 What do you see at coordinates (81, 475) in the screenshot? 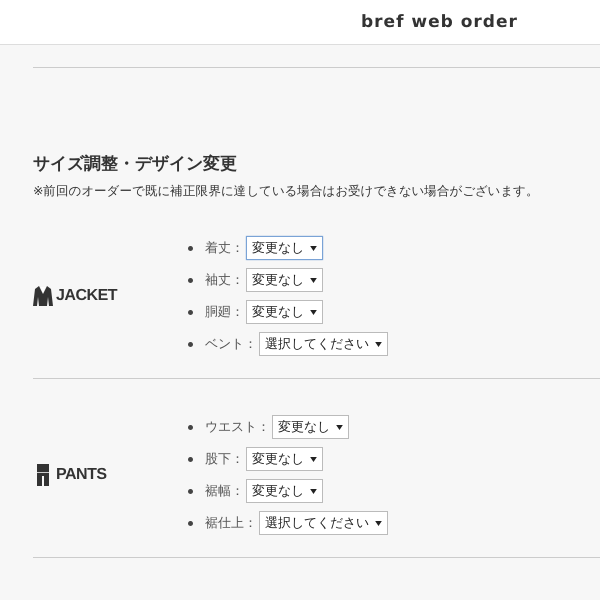
I see `category-label: PANTS` at bounding box center [81, 475].